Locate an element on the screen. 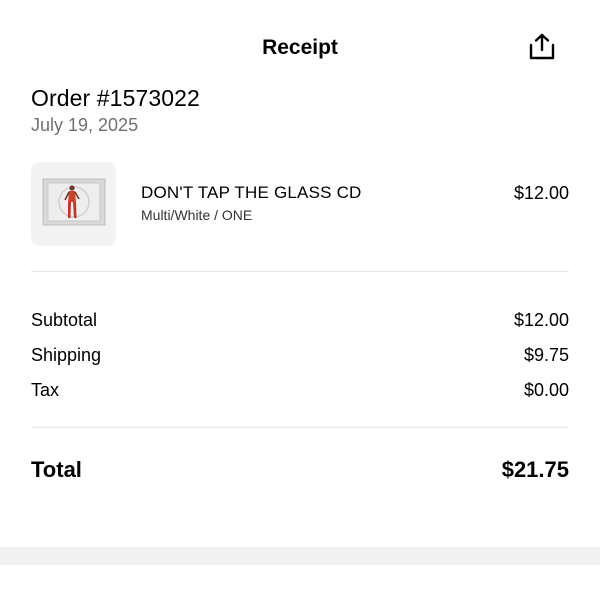 The height and width of the screenshot is (600, 600). order-number: Order #1573022 is located at coordinates (115, 98).